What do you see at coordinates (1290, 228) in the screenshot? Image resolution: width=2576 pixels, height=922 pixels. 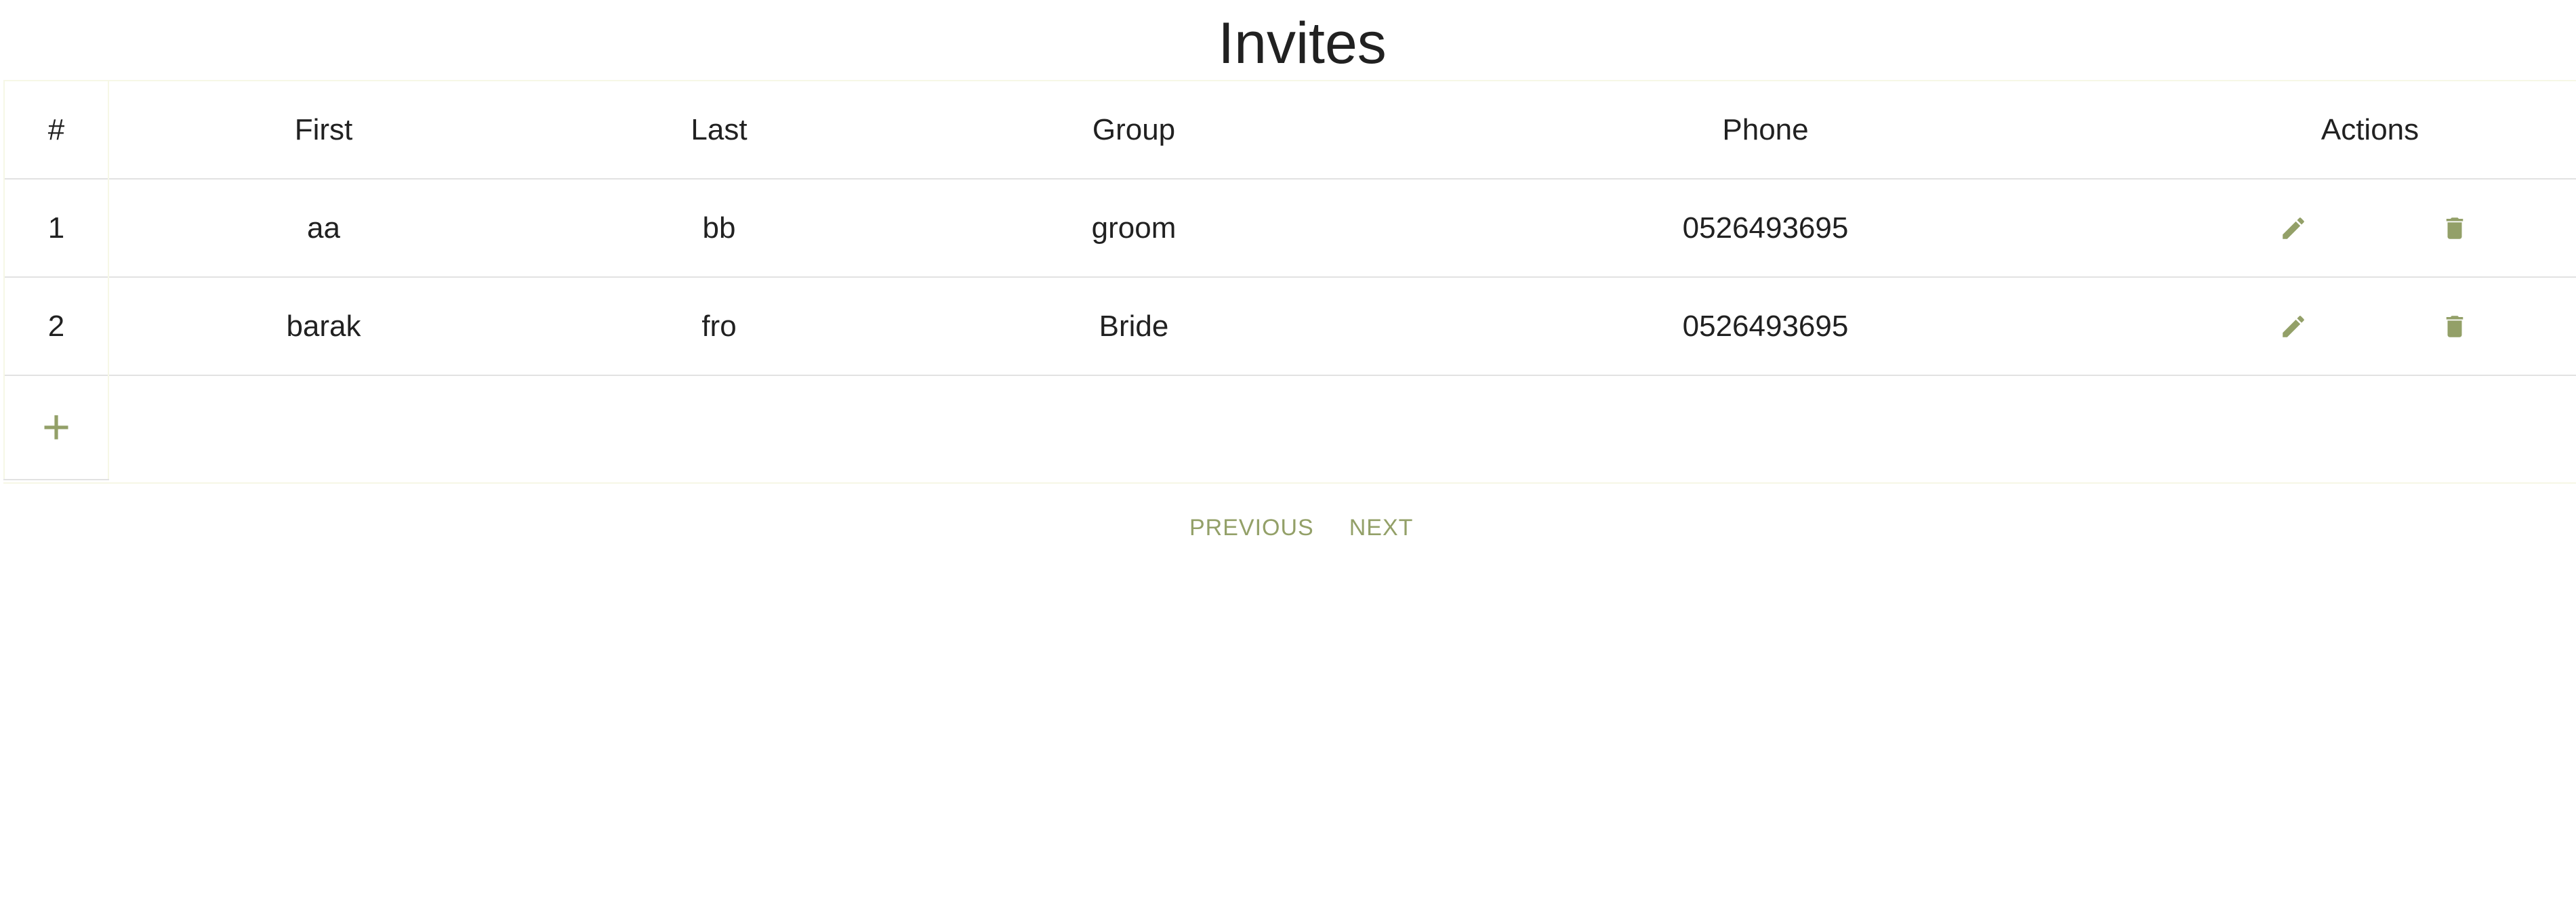 I see `table-row: 1 aa bb groom 0526493695` at bounding box center [1290, 228].